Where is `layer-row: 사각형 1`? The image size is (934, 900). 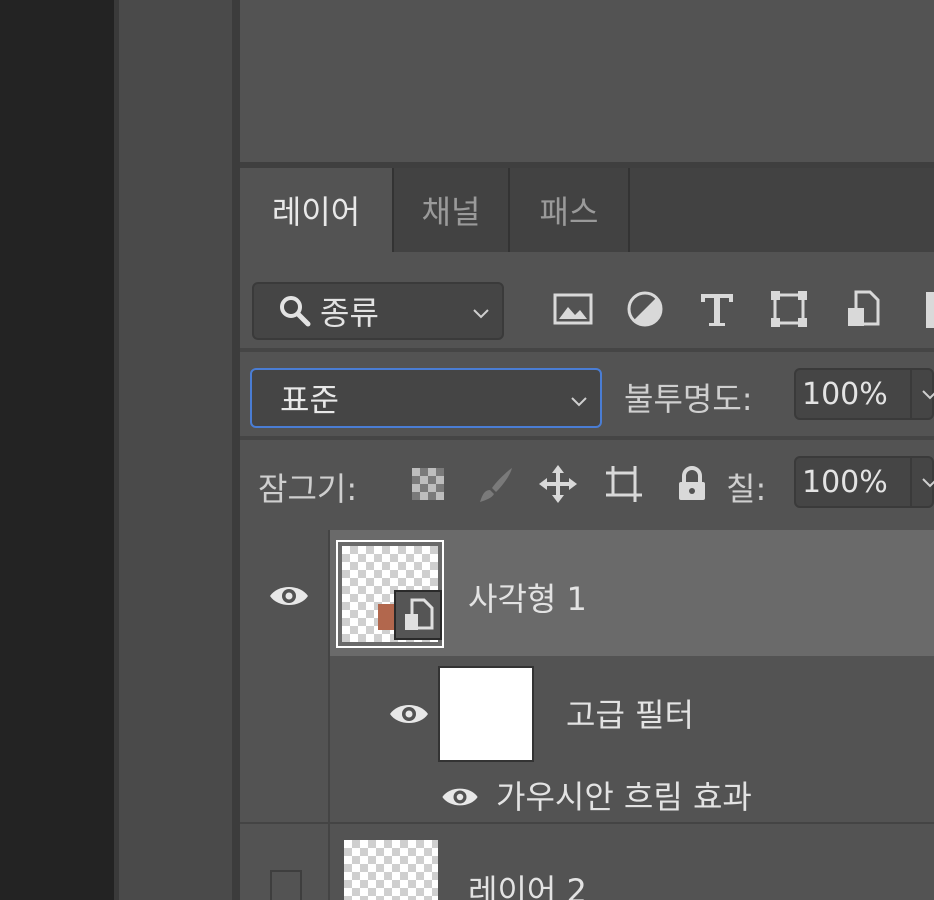 layer-row: 사각형 1 is located at coordinates (587, 593).